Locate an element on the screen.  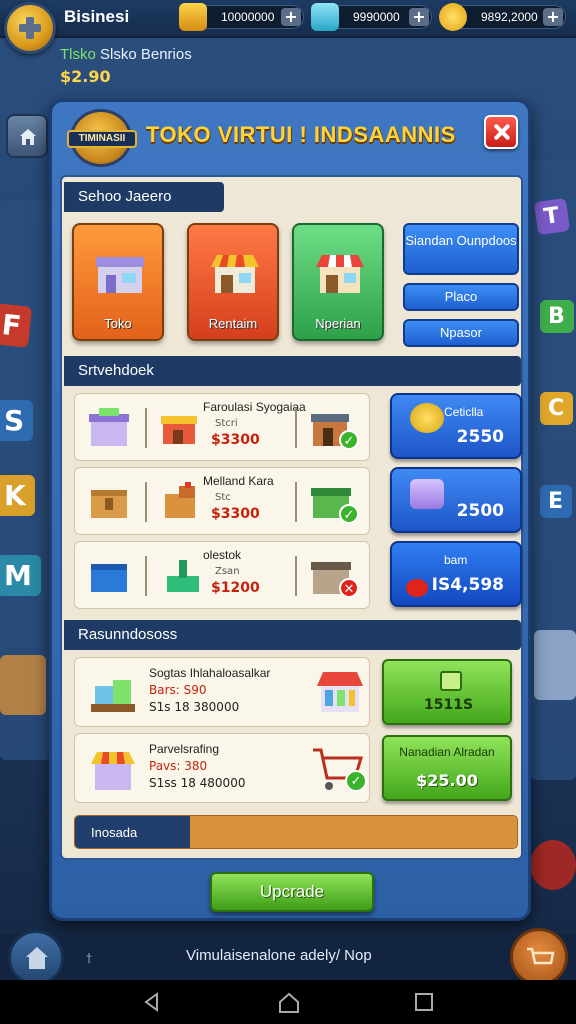
upgrade-buy-button-0: 1511S is located at coordinates (447, 692).